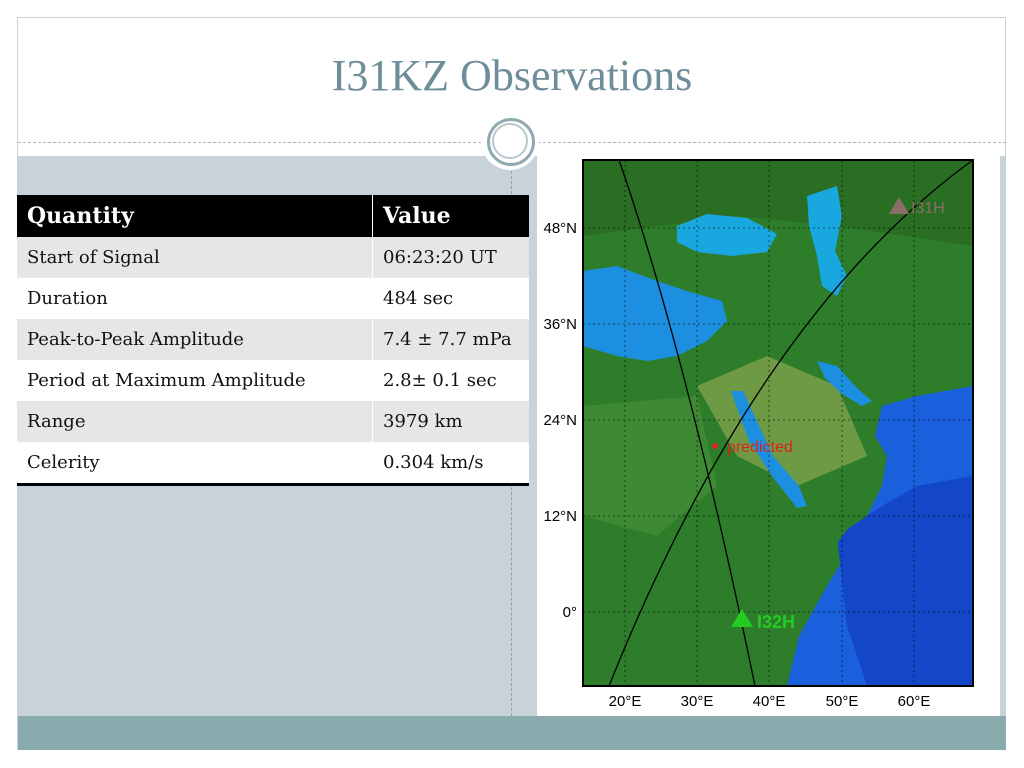 The image size is (1024, 768). I want to click on quantity-cell: Start of Signal, so click(195, 257).